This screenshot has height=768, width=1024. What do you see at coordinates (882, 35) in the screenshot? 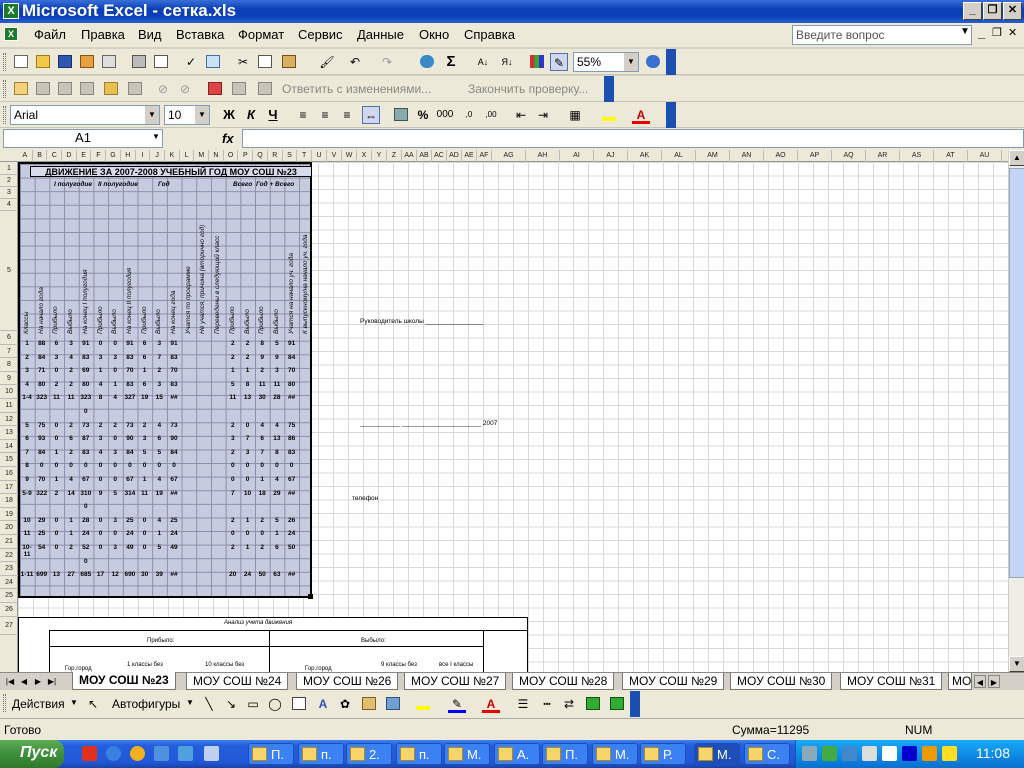
I see `ask-question-input: Введите вопрос` at bounding box center [882, 35].